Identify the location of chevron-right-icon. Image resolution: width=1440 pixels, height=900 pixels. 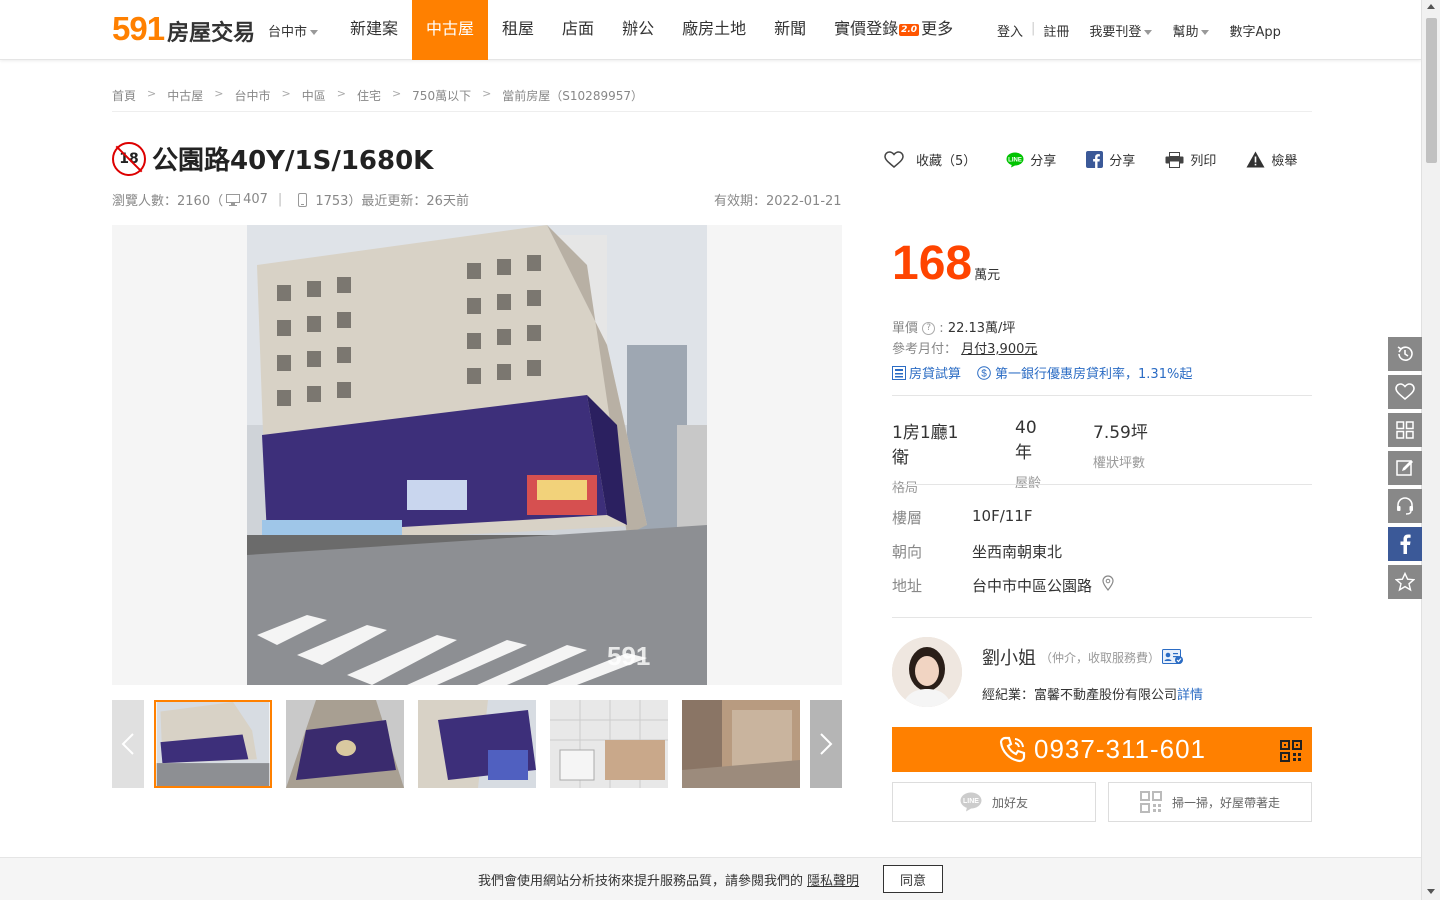
(826, 744).